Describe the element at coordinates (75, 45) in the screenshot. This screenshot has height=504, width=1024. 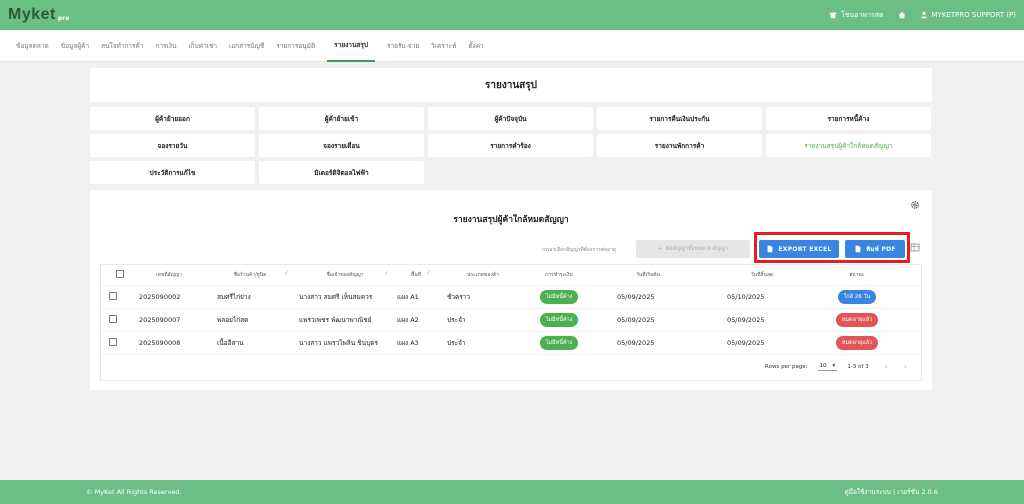
I see `nav-merchant-info: ข้อมูลผู้ค้า` at that location.